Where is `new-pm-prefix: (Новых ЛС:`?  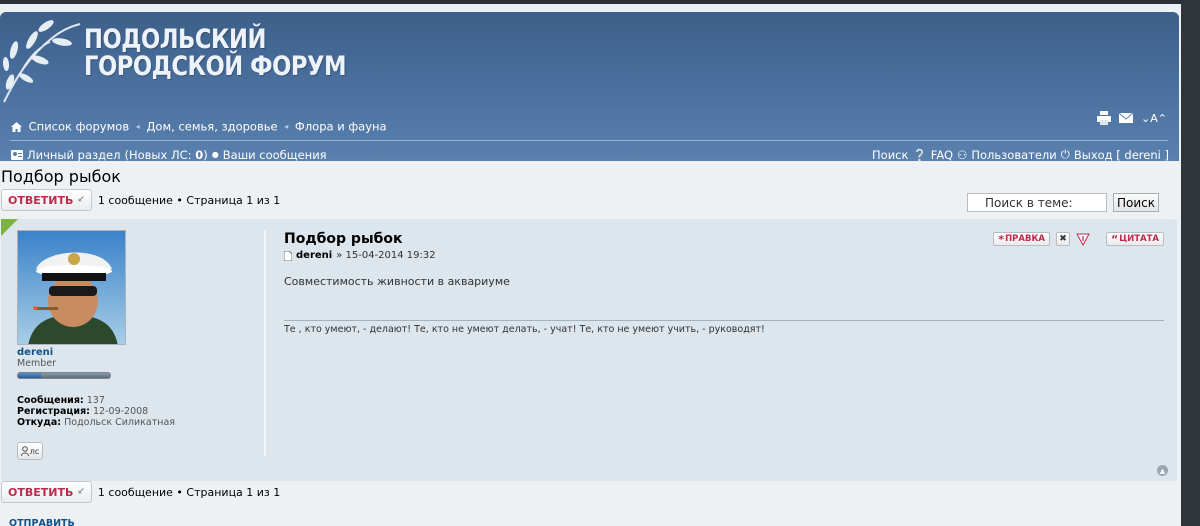 new-pm-prefix: (Новых ЛС: is located at coordinates (160, 154).